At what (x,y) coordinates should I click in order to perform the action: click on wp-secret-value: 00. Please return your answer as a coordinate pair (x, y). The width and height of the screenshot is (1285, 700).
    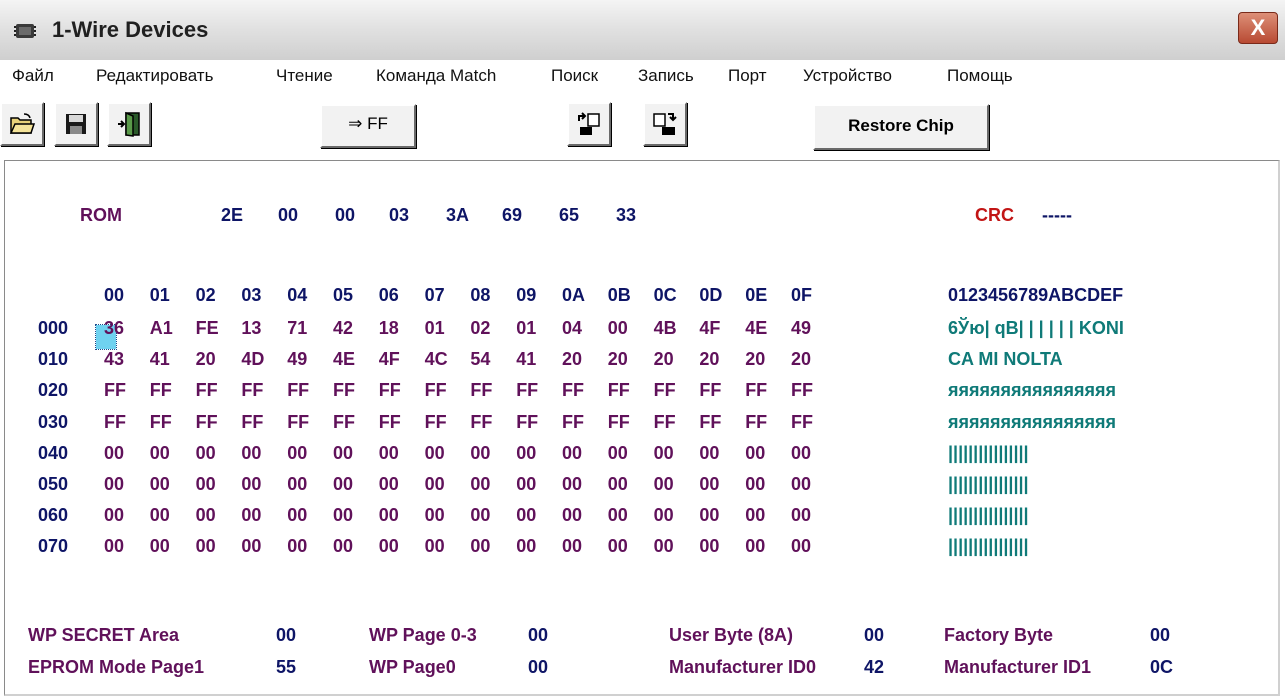
    Looking at the image, I should click on (286, 635).